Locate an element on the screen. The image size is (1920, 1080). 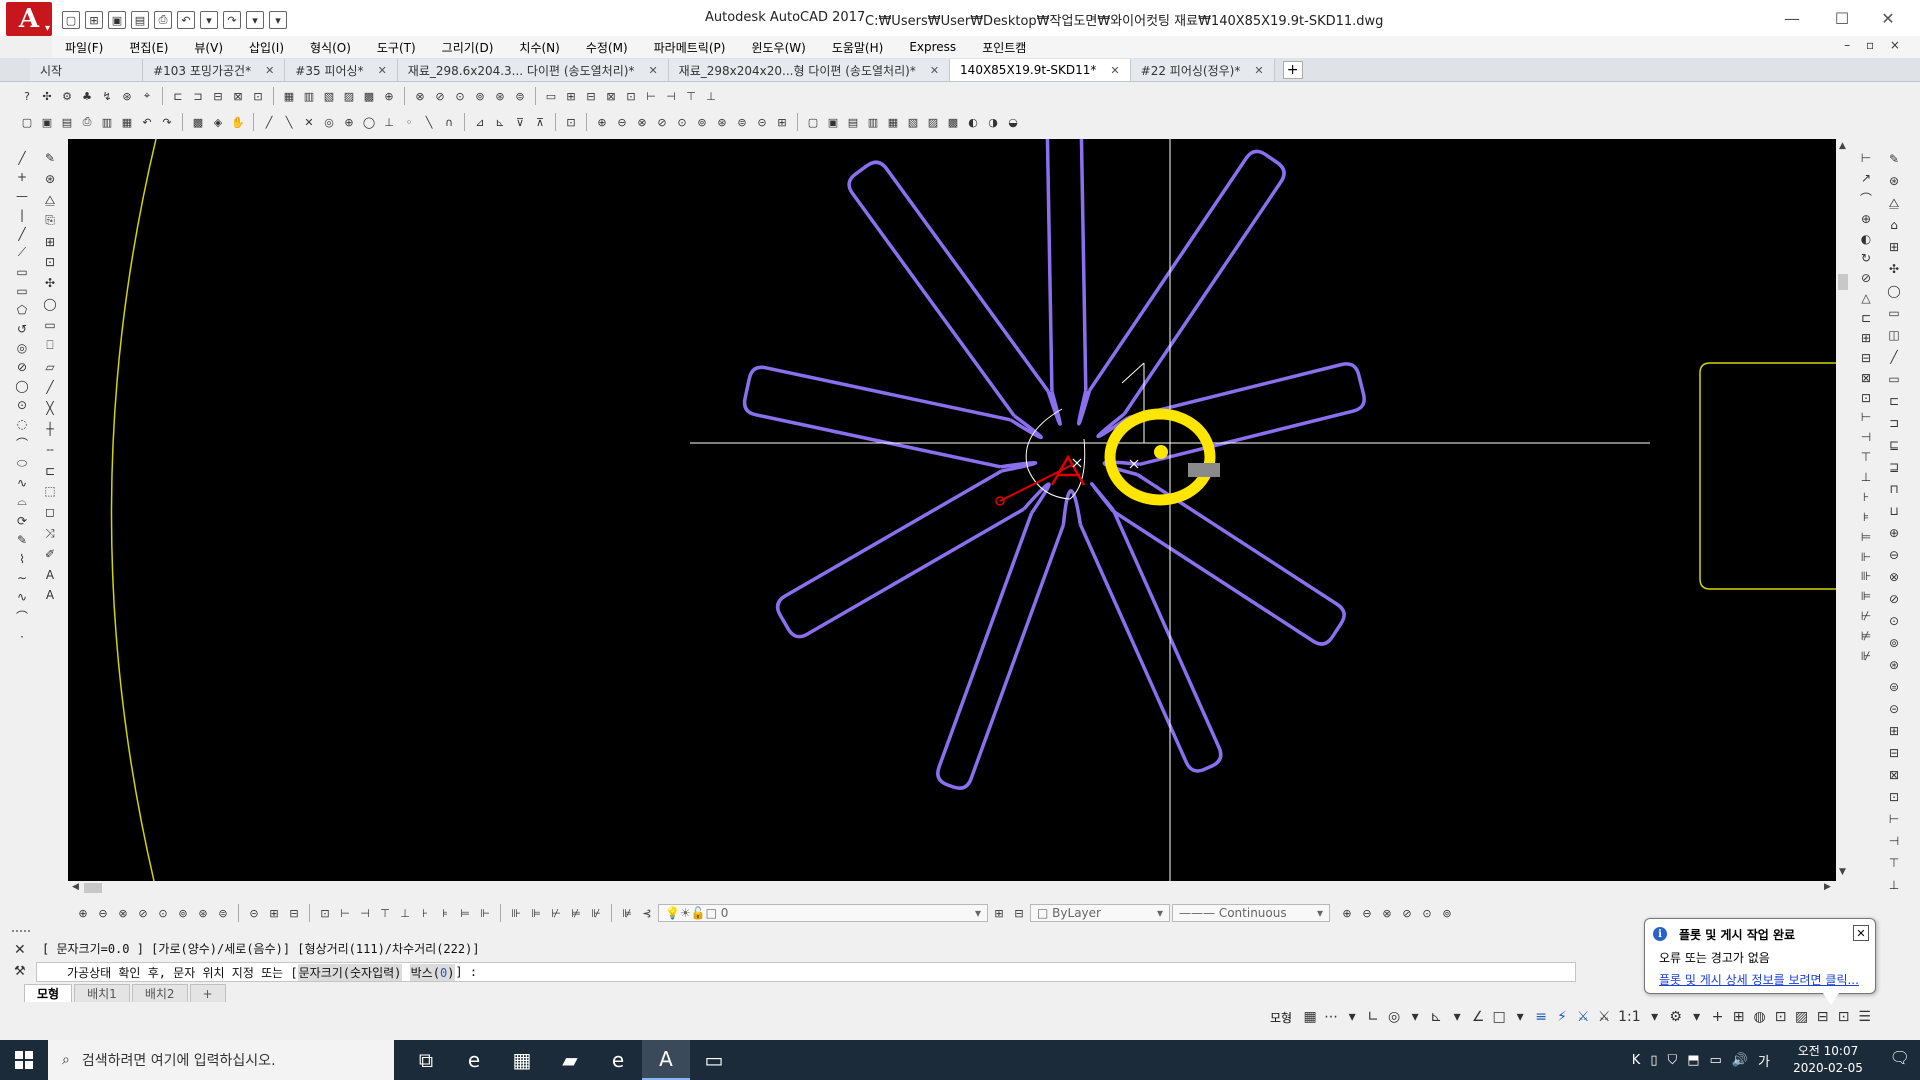
tool-icon: ◒ is located at coordinates (1013, 122).